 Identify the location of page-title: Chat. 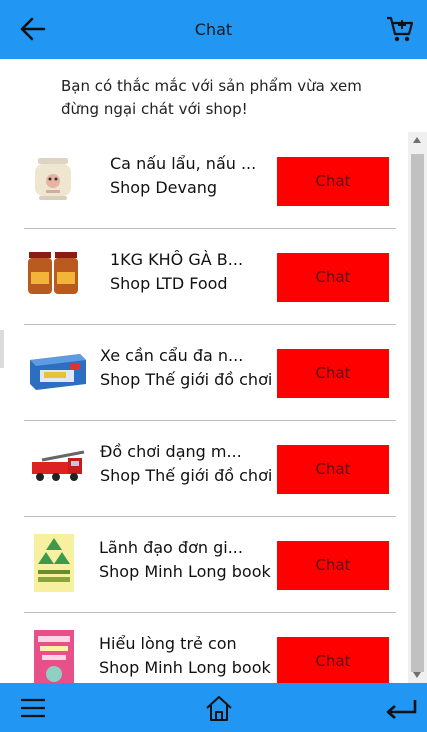
(213, 29).